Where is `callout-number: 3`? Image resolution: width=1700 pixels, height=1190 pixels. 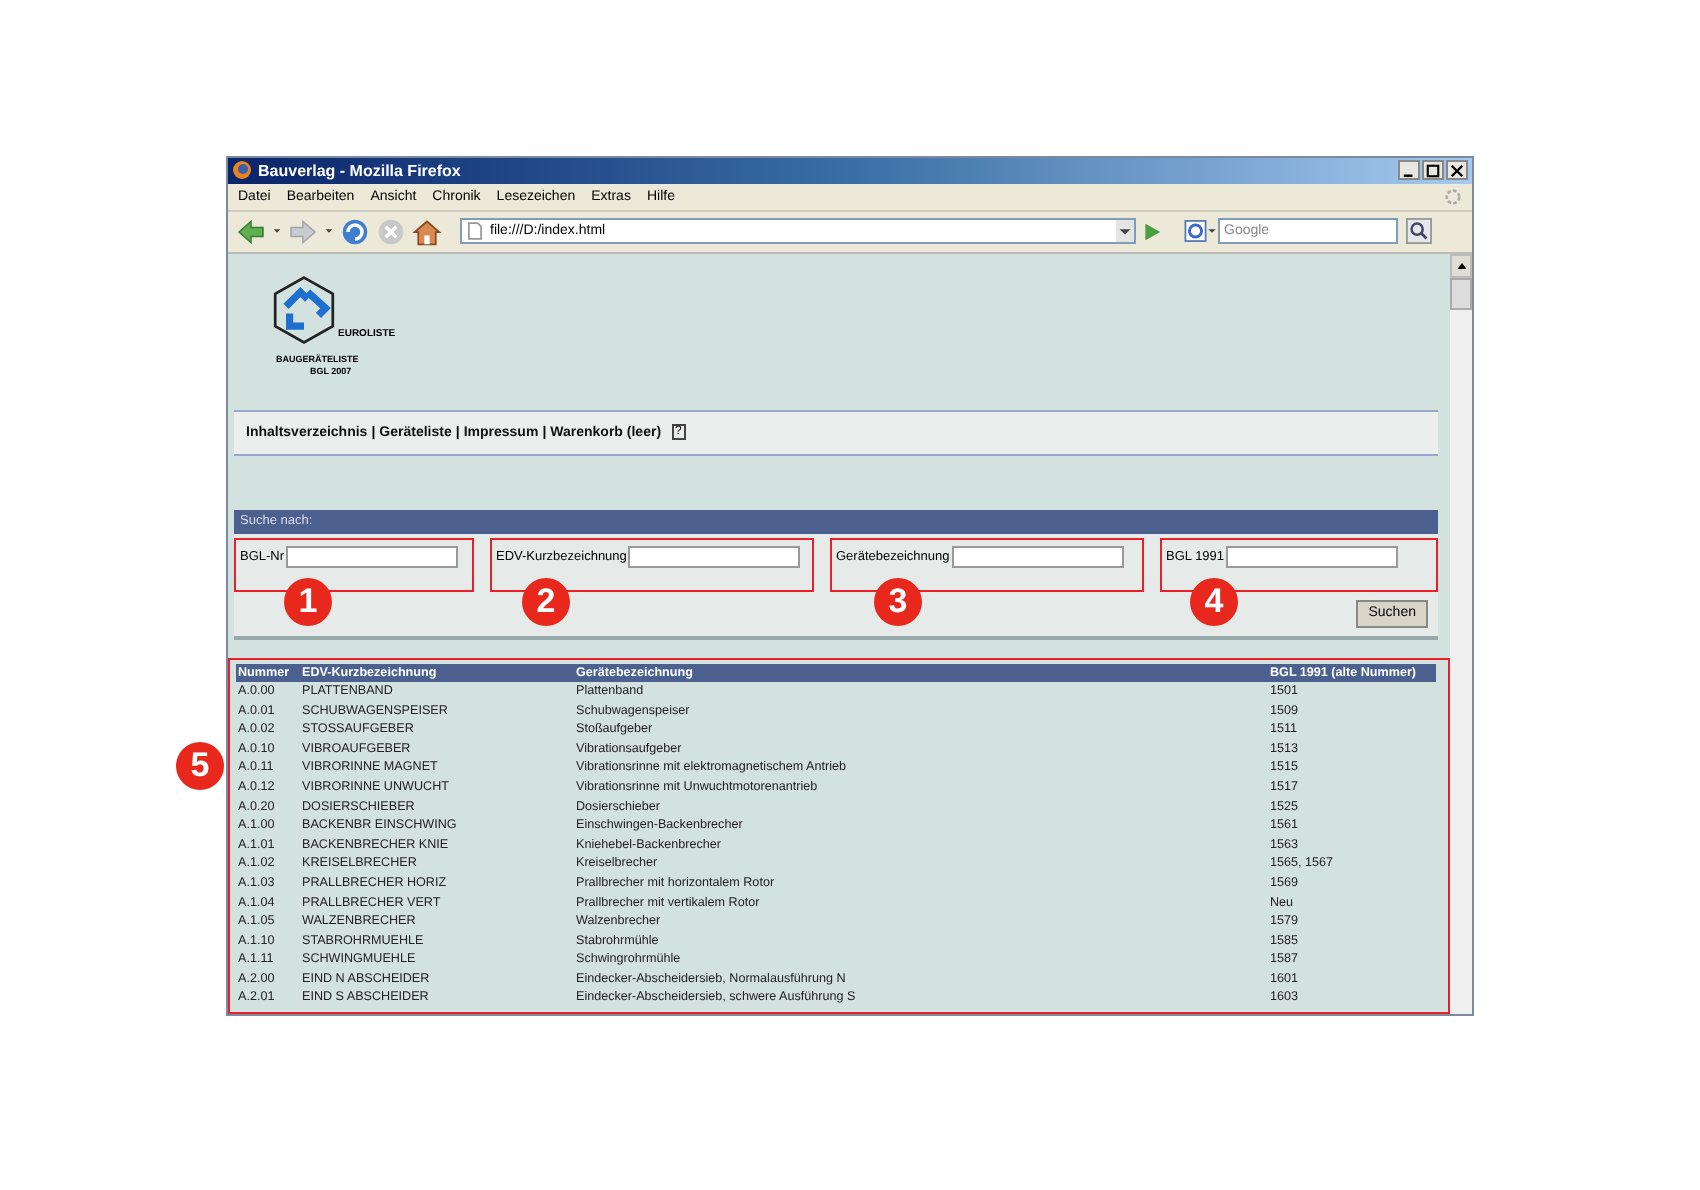
callout-number: 3 is located at coordinates (898, 601).